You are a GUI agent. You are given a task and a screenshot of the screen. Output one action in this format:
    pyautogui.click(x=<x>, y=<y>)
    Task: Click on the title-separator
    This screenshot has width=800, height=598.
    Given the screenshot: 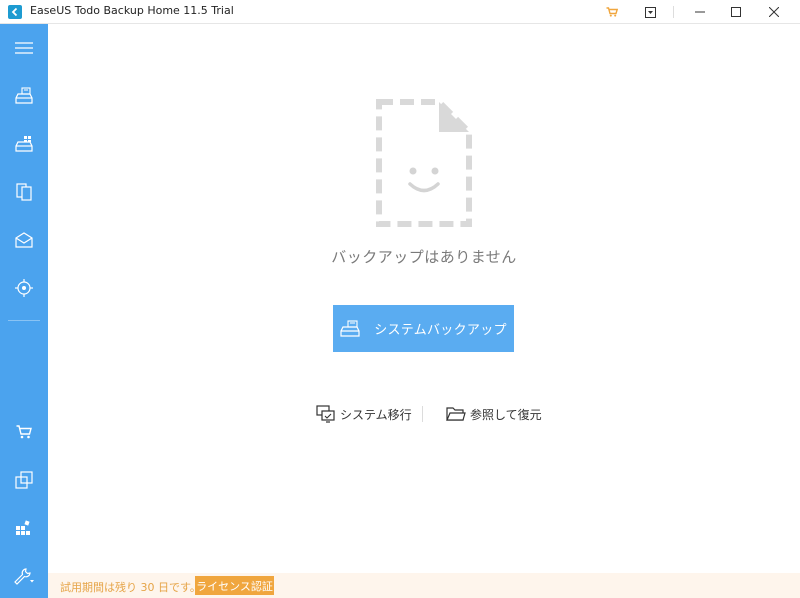 What is the action you would take?
    pyautogui.click(x=673, y=12)
    